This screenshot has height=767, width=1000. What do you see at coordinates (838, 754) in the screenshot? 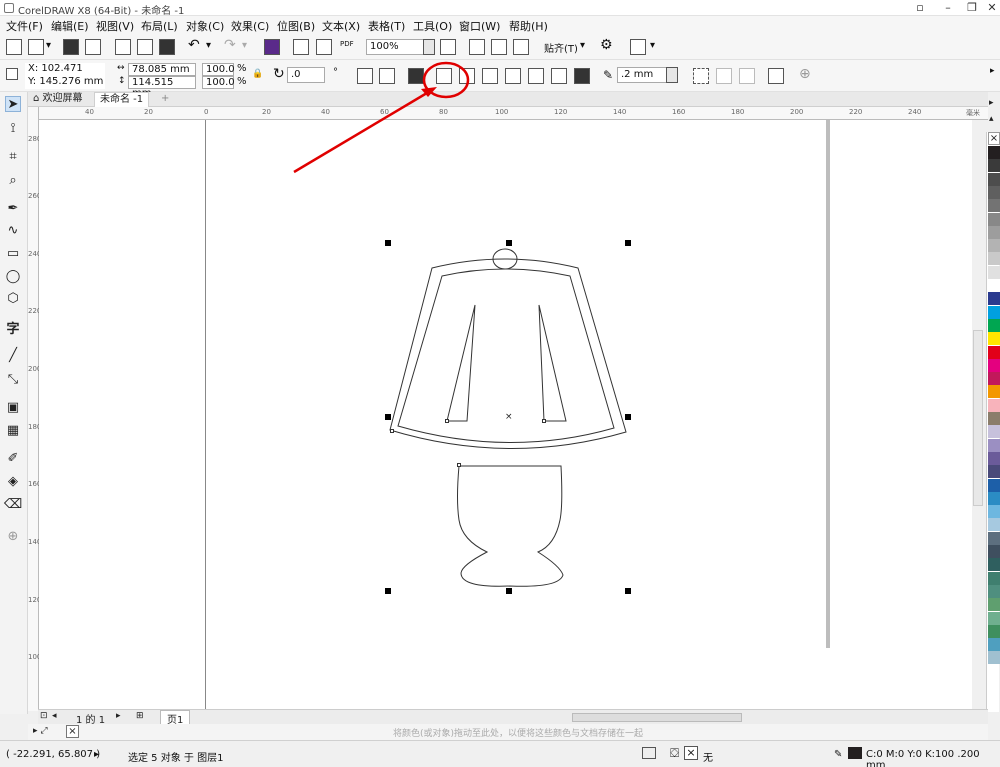
I see `outline-pen-status-icon: ✎` at bounding box center [838, 754].